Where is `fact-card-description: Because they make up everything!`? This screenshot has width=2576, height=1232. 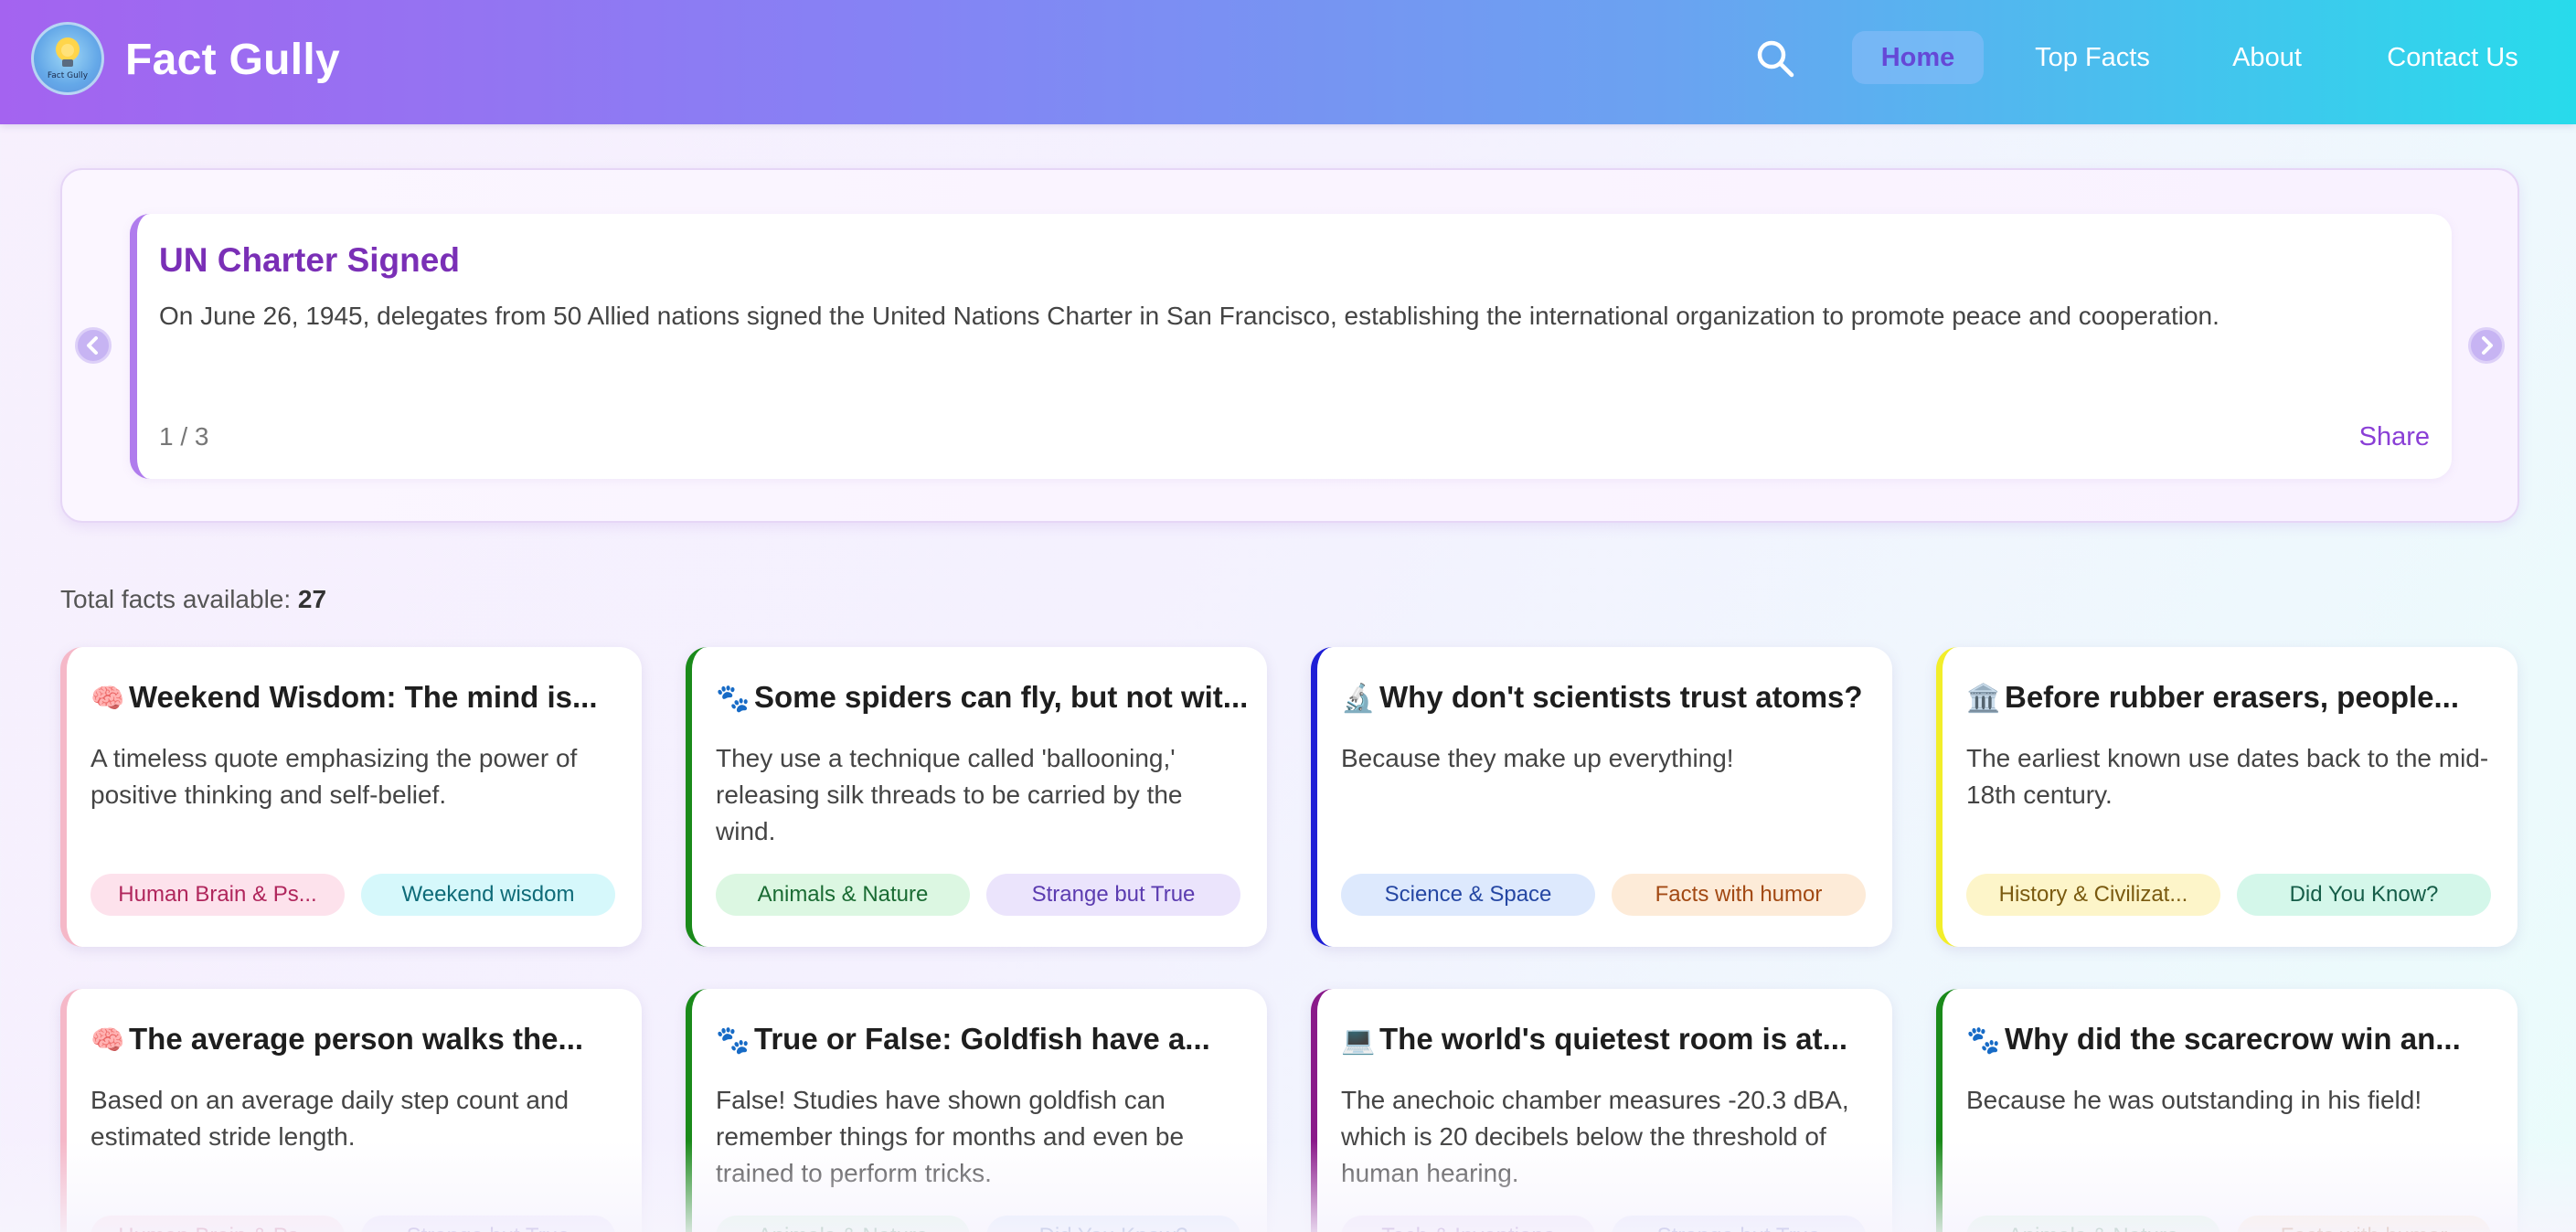 fact-card-description: Because they make up everything! is located at coordinates (1537, 758).